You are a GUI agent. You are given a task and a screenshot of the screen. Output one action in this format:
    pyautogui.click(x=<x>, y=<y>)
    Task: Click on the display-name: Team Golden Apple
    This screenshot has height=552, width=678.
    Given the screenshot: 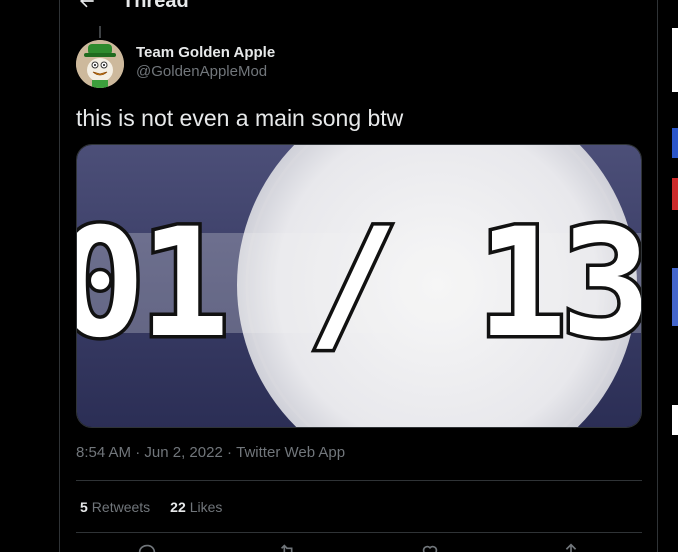 What is the action you would take?
    pyautogui.click(x=205, y=53)
    